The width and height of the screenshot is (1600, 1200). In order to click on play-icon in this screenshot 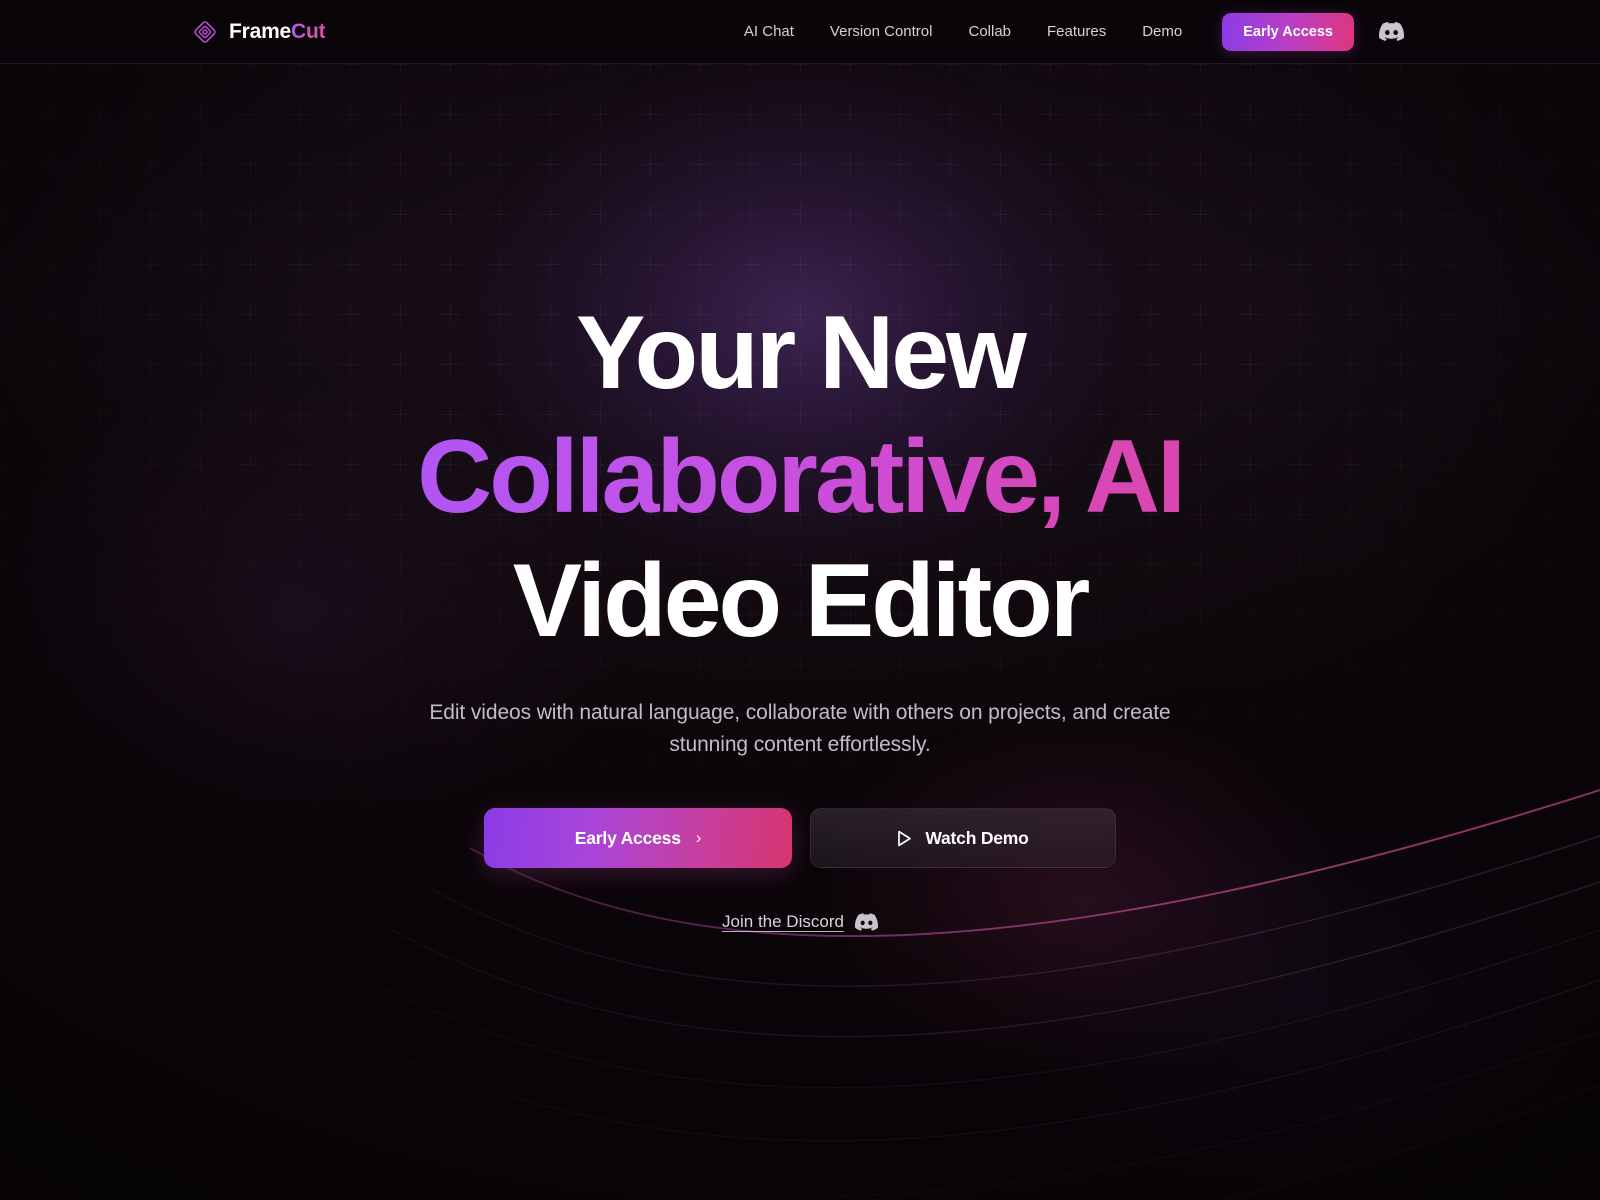, I will do `click(905, 838)`.